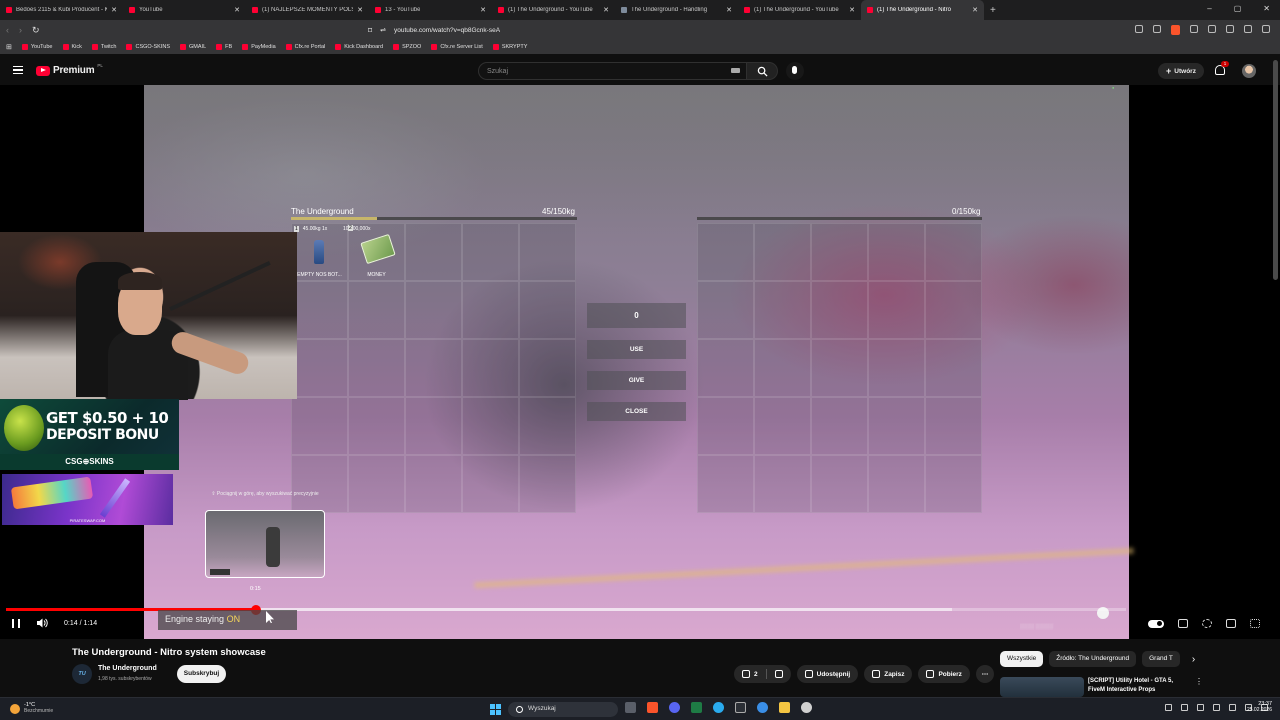 Image resolution: width=1280 pixels, height=720 pixels. I want to click on screen-icon, so click(1139, 29).